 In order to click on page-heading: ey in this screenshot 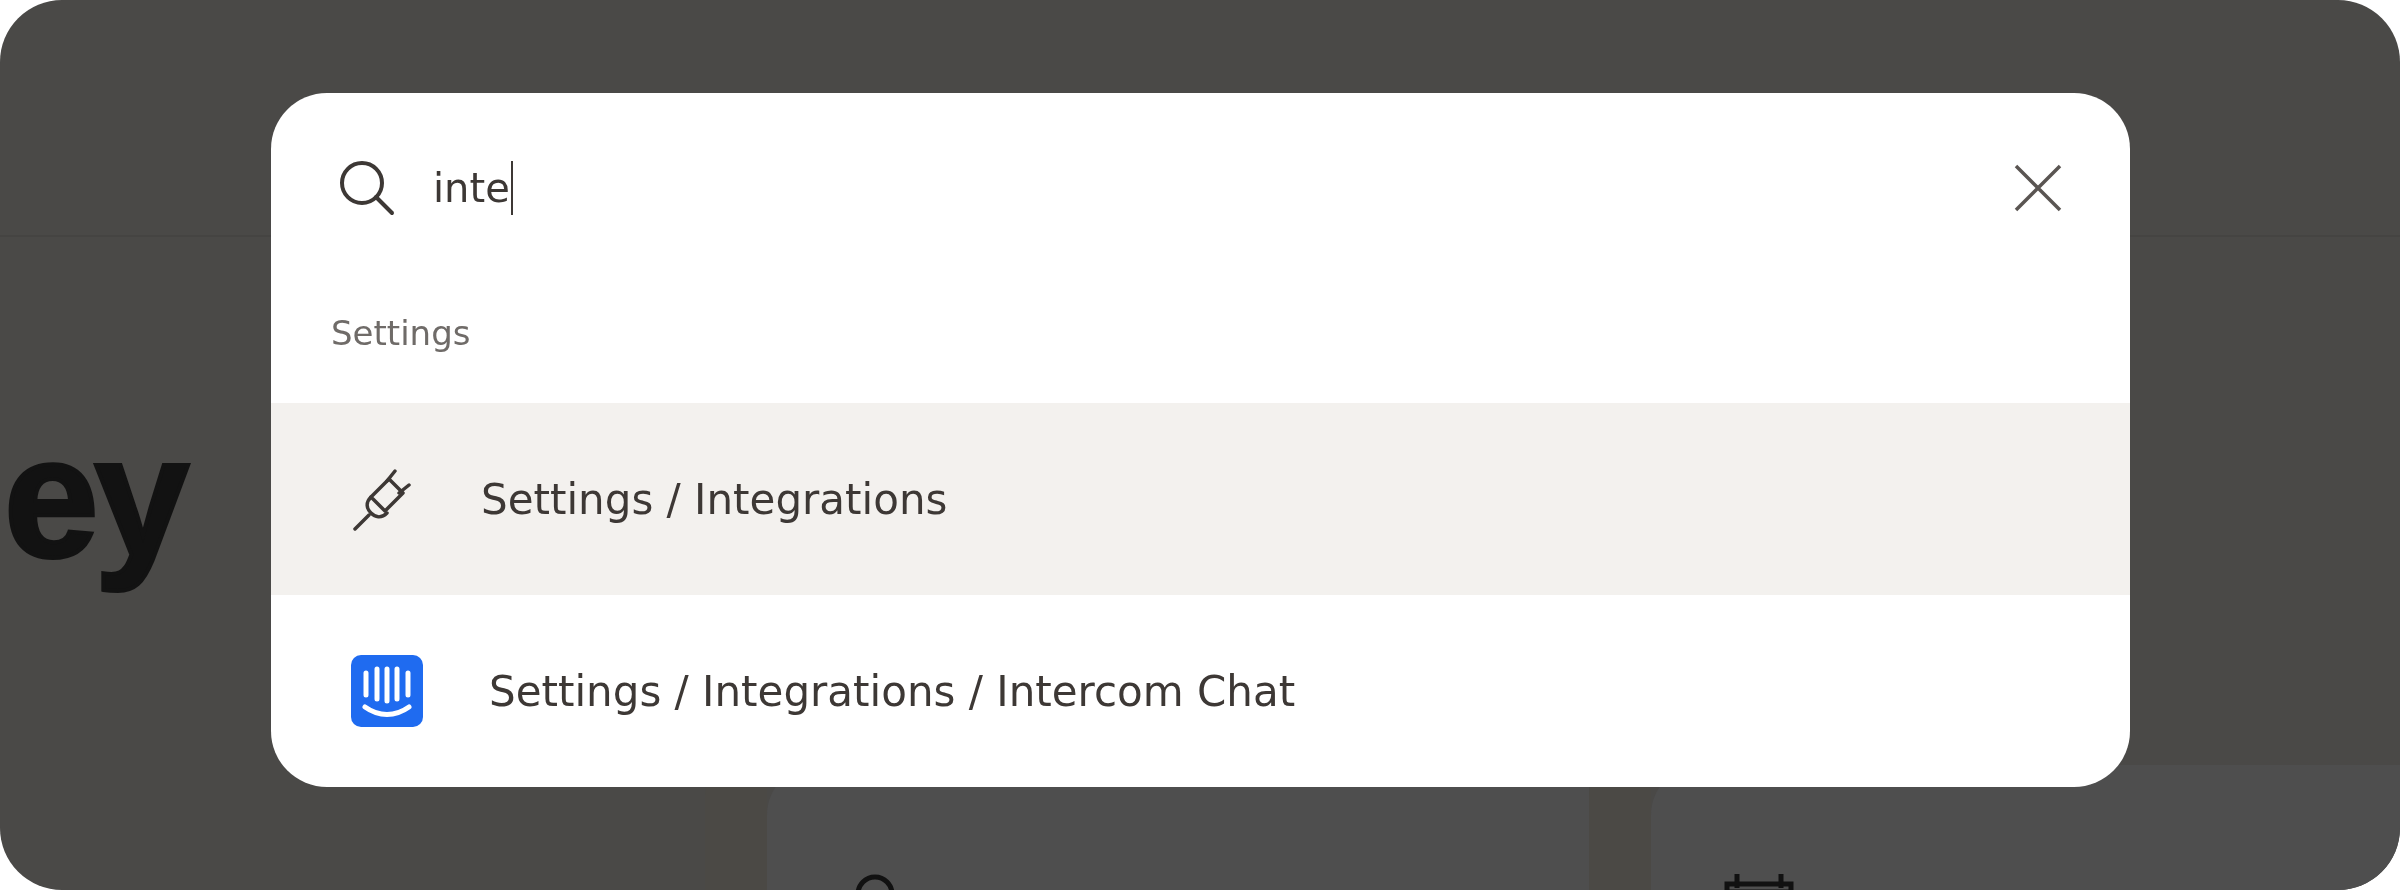, I will do `click(95, 497)`.